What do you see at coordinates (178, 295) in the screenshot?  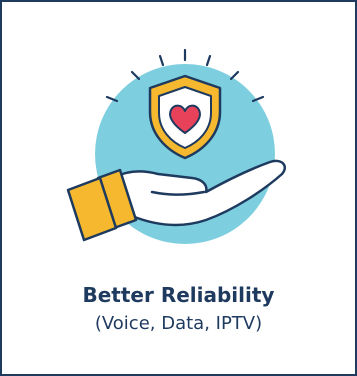 I see `card-title: Better Reliability` at bounding box center [178, 295].